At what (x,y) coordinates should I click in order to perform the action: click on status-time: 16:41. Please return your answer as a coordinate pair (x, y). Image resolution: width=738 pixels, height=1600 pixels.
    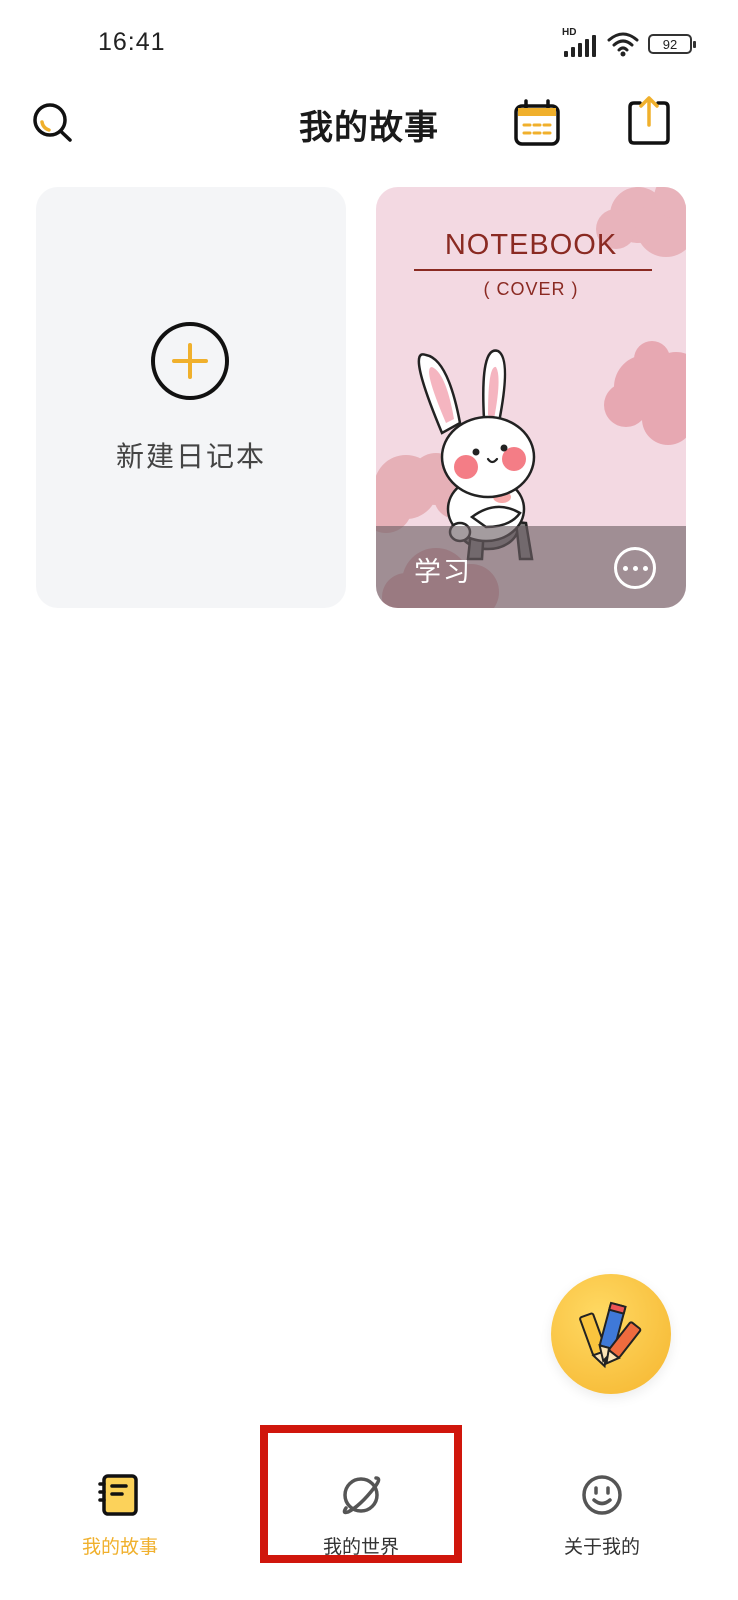
    Looking at the image, I should click on (132, 42).